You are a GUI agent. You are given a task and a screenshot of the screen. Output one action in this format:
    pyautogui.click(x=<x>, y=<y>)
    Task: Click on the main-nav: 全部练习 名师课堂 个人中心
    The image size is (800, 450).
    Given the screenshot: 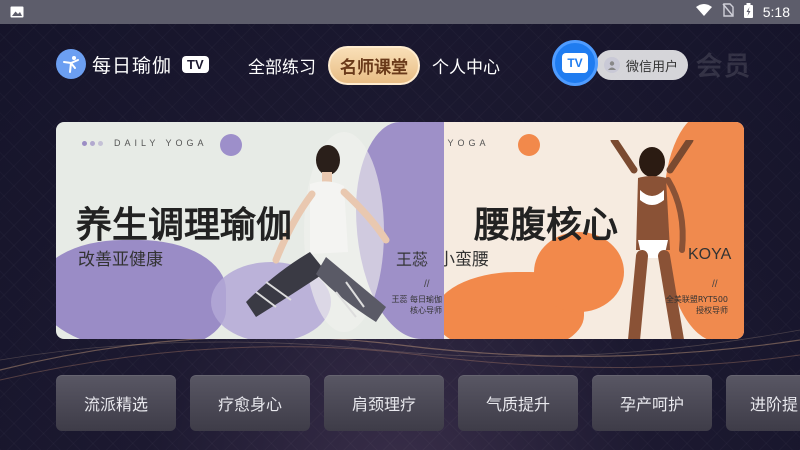 What is the action you would take?
    pyautogui.click(x=374, y=65)
    